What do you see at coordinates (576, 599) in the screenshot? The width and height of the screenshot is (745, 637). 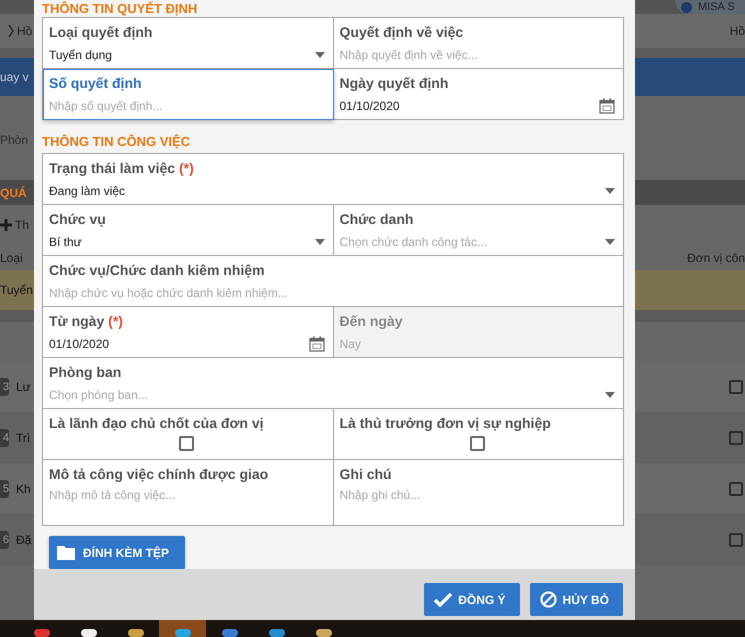 I see `cancel-button: HỦY BỎ` at bounding box center [576, 599].